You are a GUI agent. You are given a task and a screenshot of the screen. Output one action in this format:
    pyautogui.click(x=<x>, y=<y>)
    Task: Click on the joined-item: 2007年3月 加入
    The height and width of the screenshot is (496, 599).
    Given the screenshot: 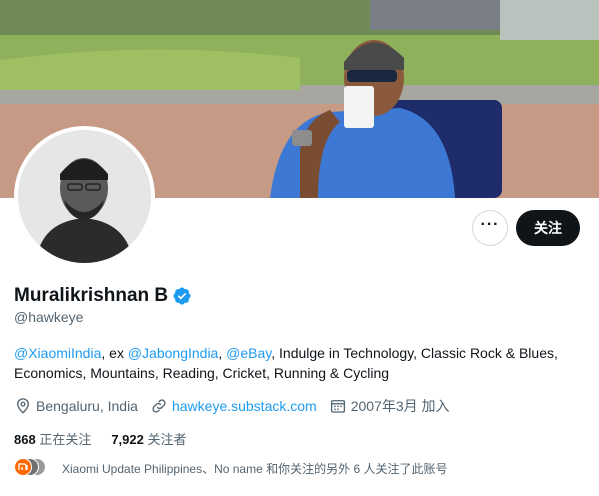 What is the action you would take?
    pyautogui.click(x=389, y=406)
    